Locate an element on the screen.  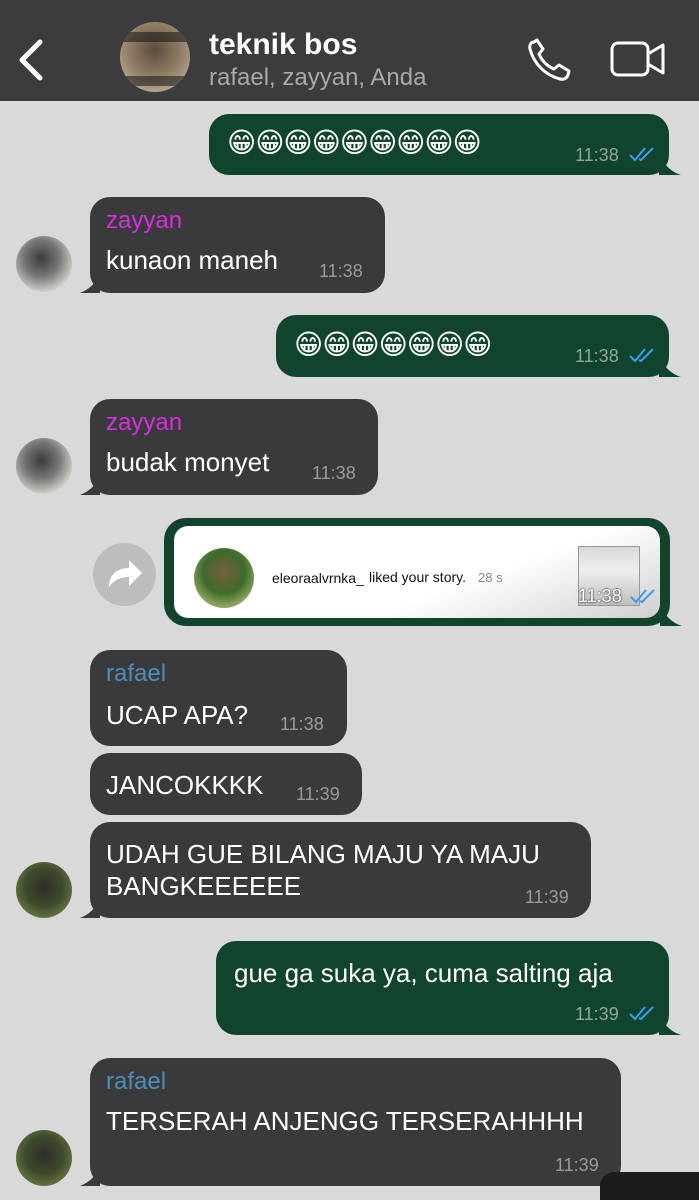
incoming-message: zayyan budak monyet 11:38 is located at coordinates (229, 447).